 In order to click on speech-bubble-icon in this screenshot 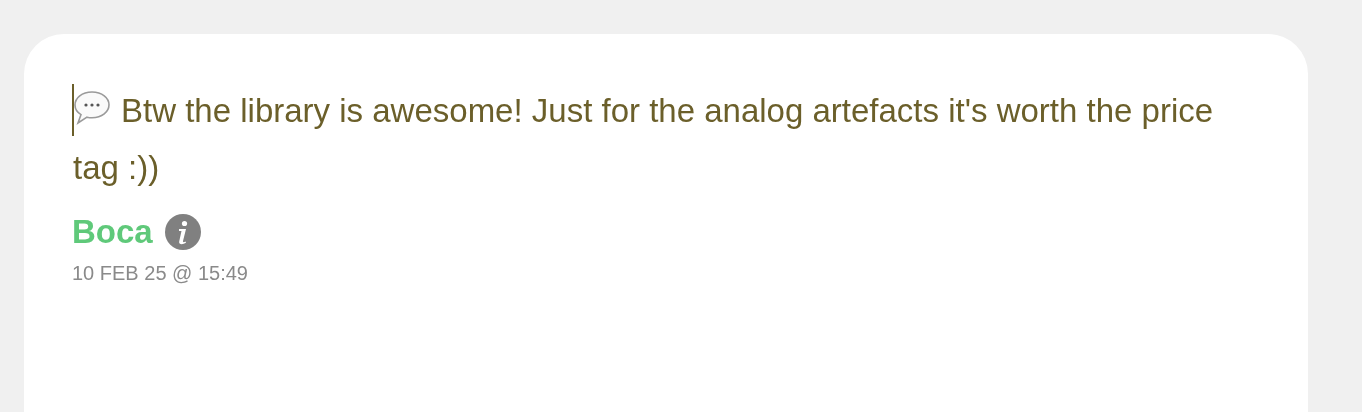, I will do `click(92, 108)`.